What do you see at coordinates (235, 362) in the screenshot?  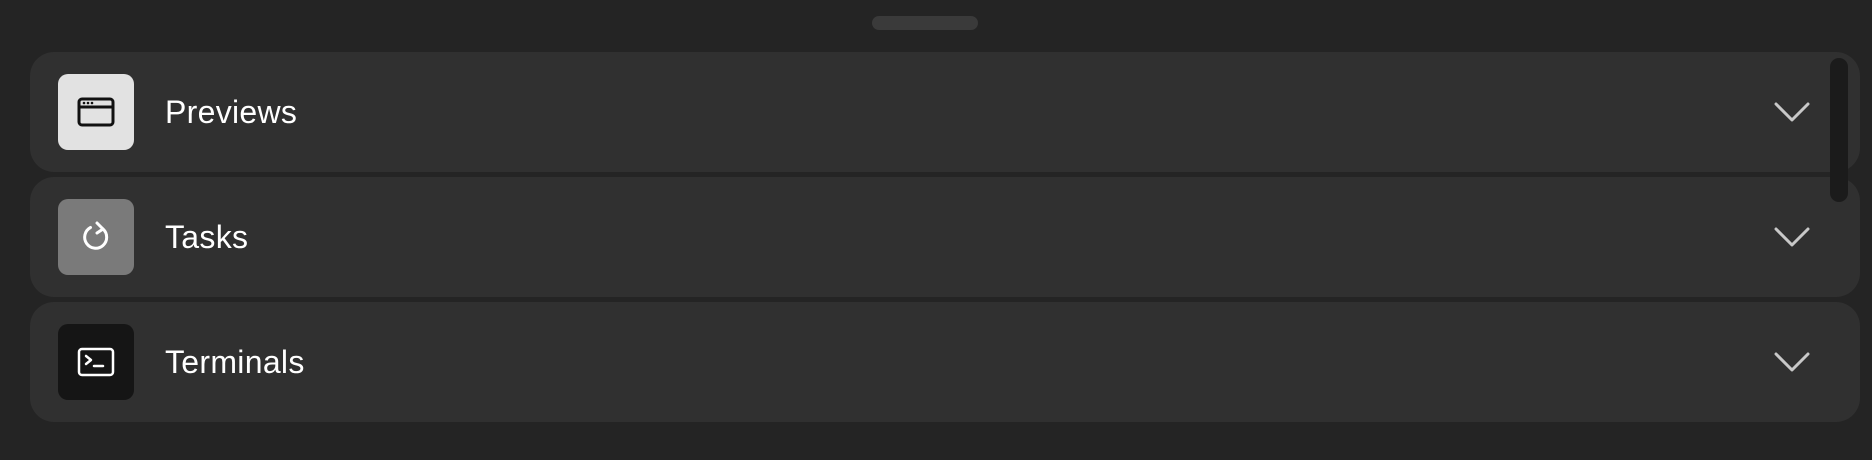 I see `section-label-terminals: Terminals` at bounding box center [235, 362].